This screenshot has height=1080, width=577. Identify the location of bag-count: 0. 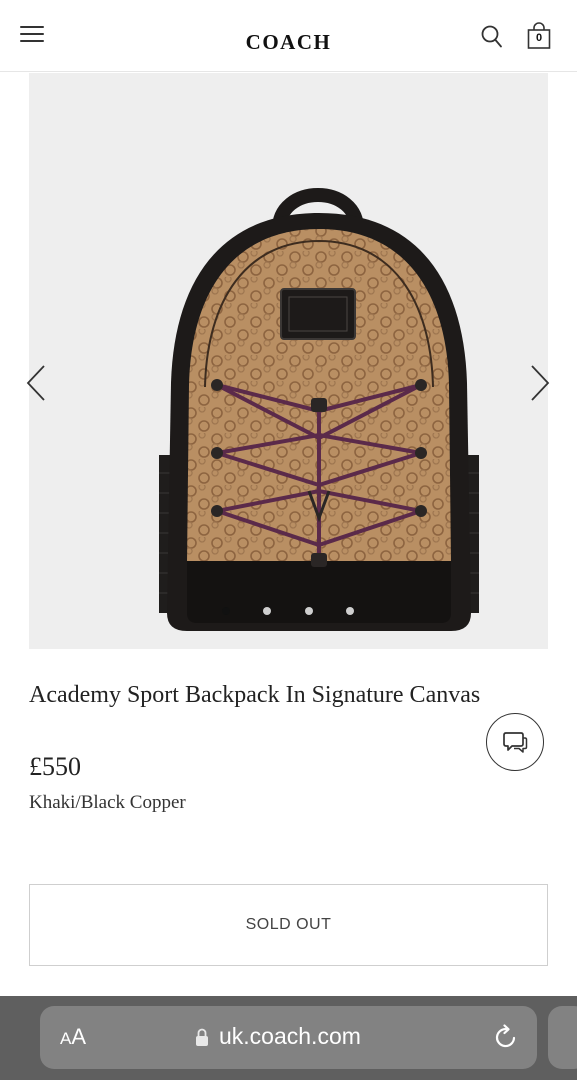
(539, 38).